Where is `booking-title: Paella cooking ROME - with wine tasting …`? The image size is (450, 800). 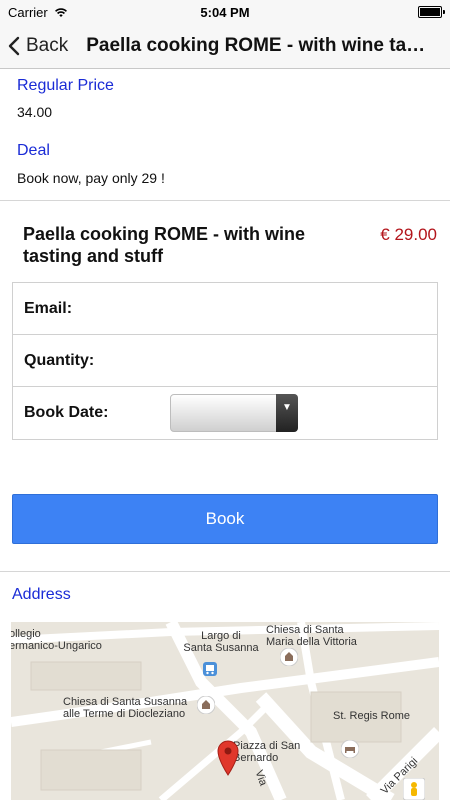 booking-title: Paella cooking ROME - with wine tasting … is located at coordinates (164, 245).